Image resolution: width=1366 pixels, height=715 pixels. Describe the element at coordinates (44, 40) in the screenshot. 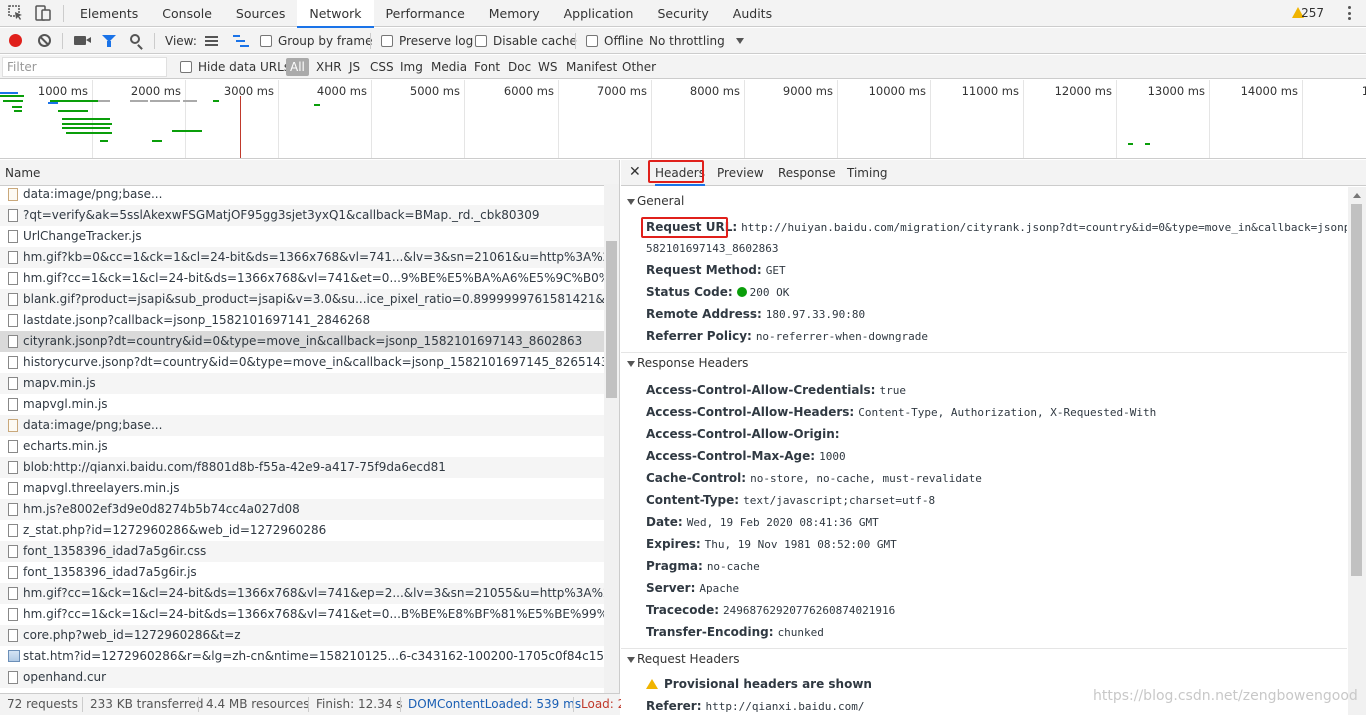

I see `clear-icon` at that location.